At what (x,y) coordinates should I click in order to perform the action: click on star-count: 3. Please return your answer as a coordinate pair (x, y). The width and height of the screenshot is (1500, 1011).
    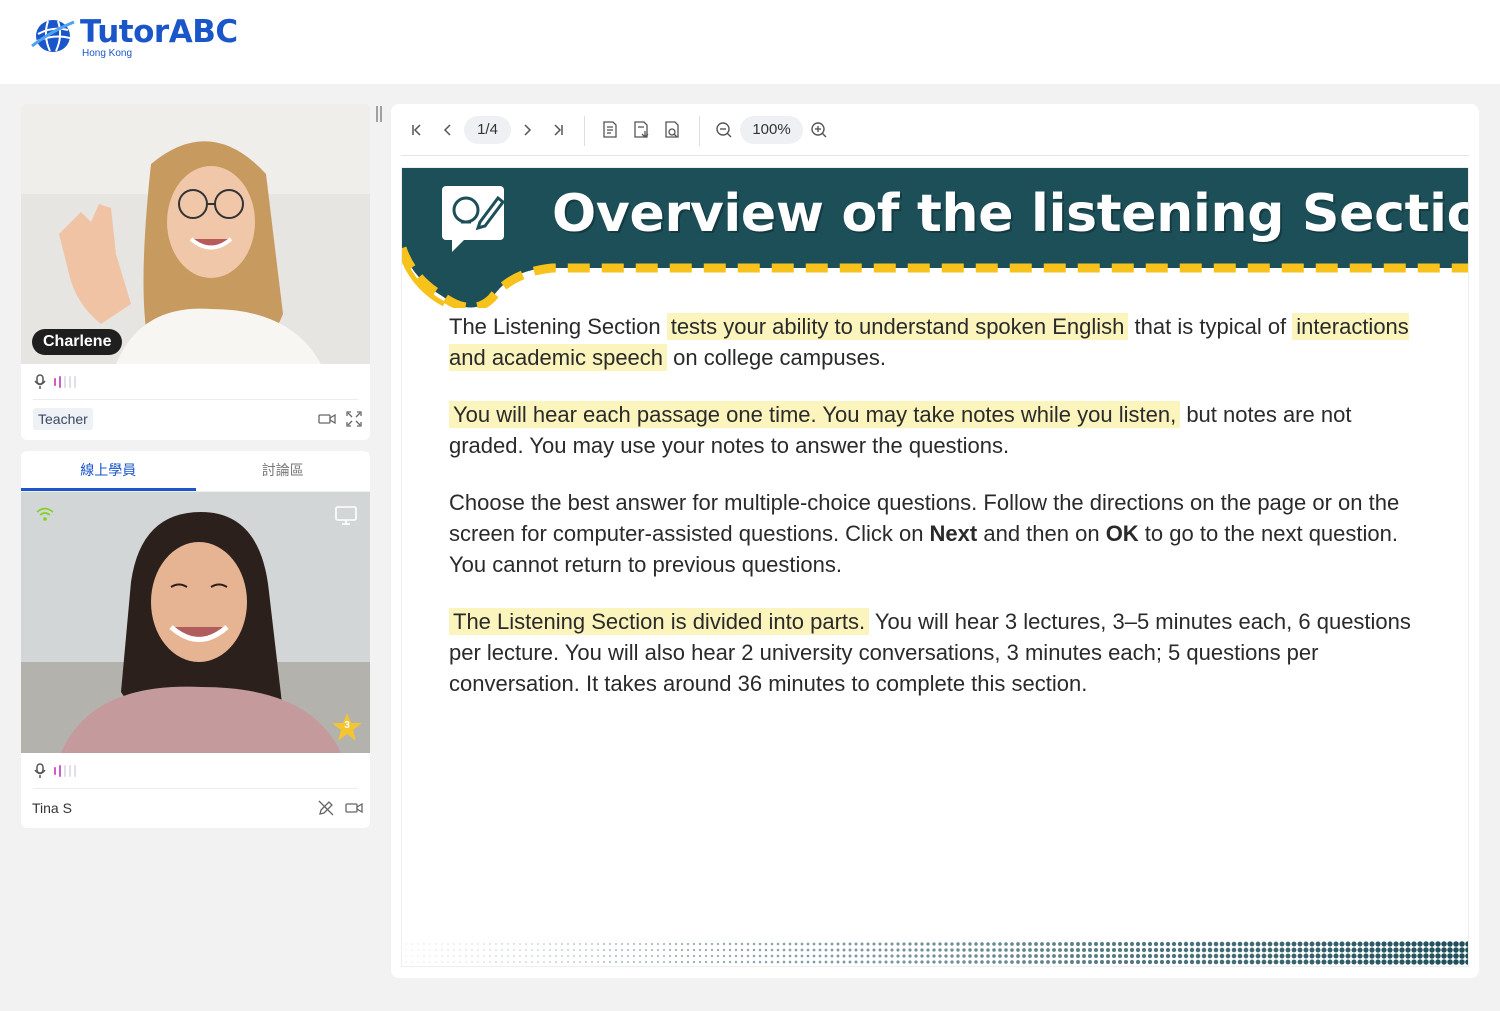
    Looking at the image, I should click on (347, 725).